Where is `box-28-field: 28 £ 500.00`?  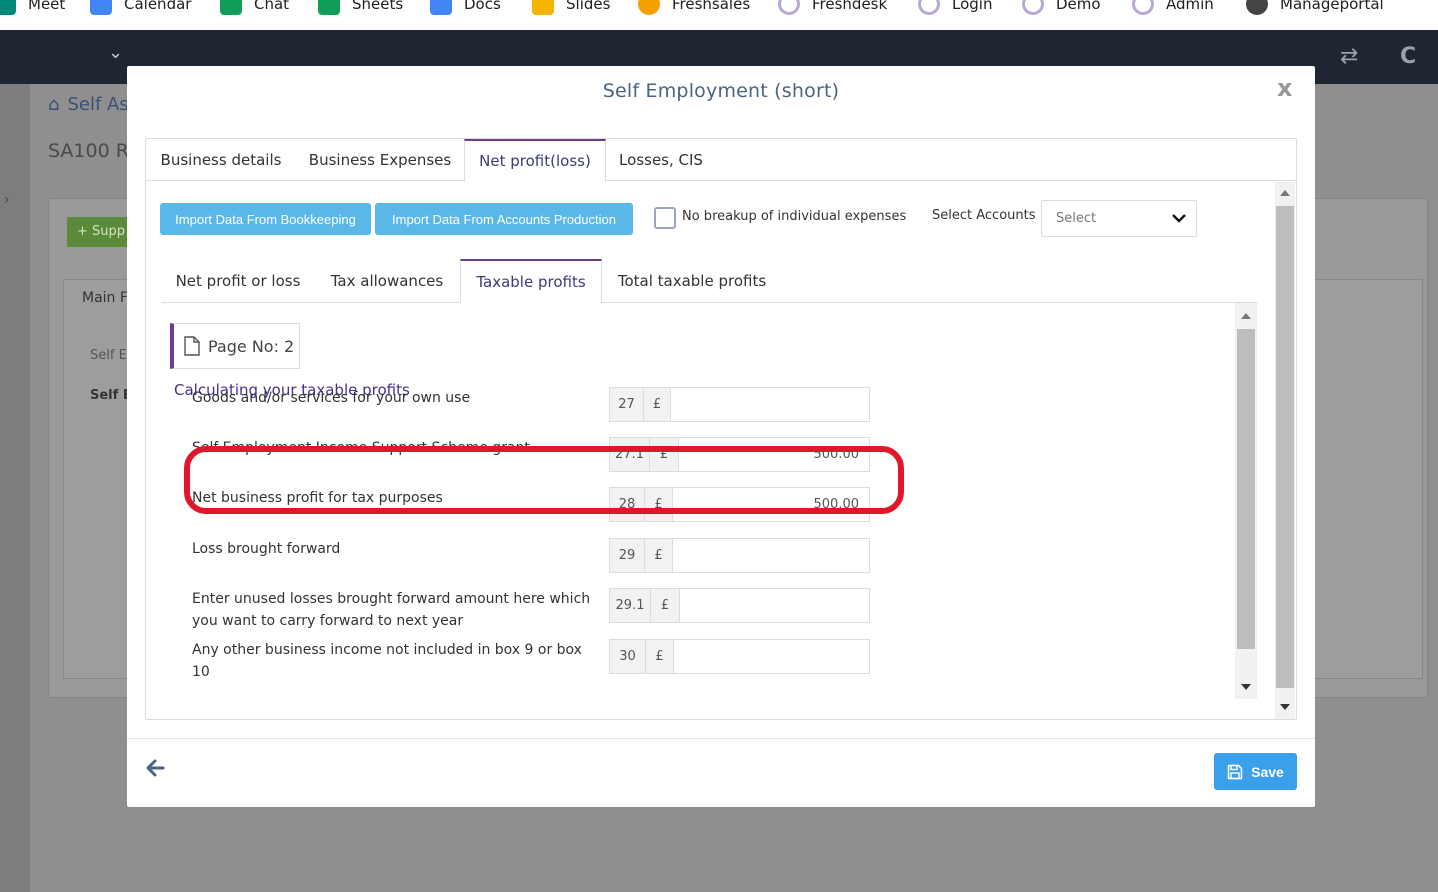 box-28-field: 28 £ 500.00 is located at coordinates (739, 504).